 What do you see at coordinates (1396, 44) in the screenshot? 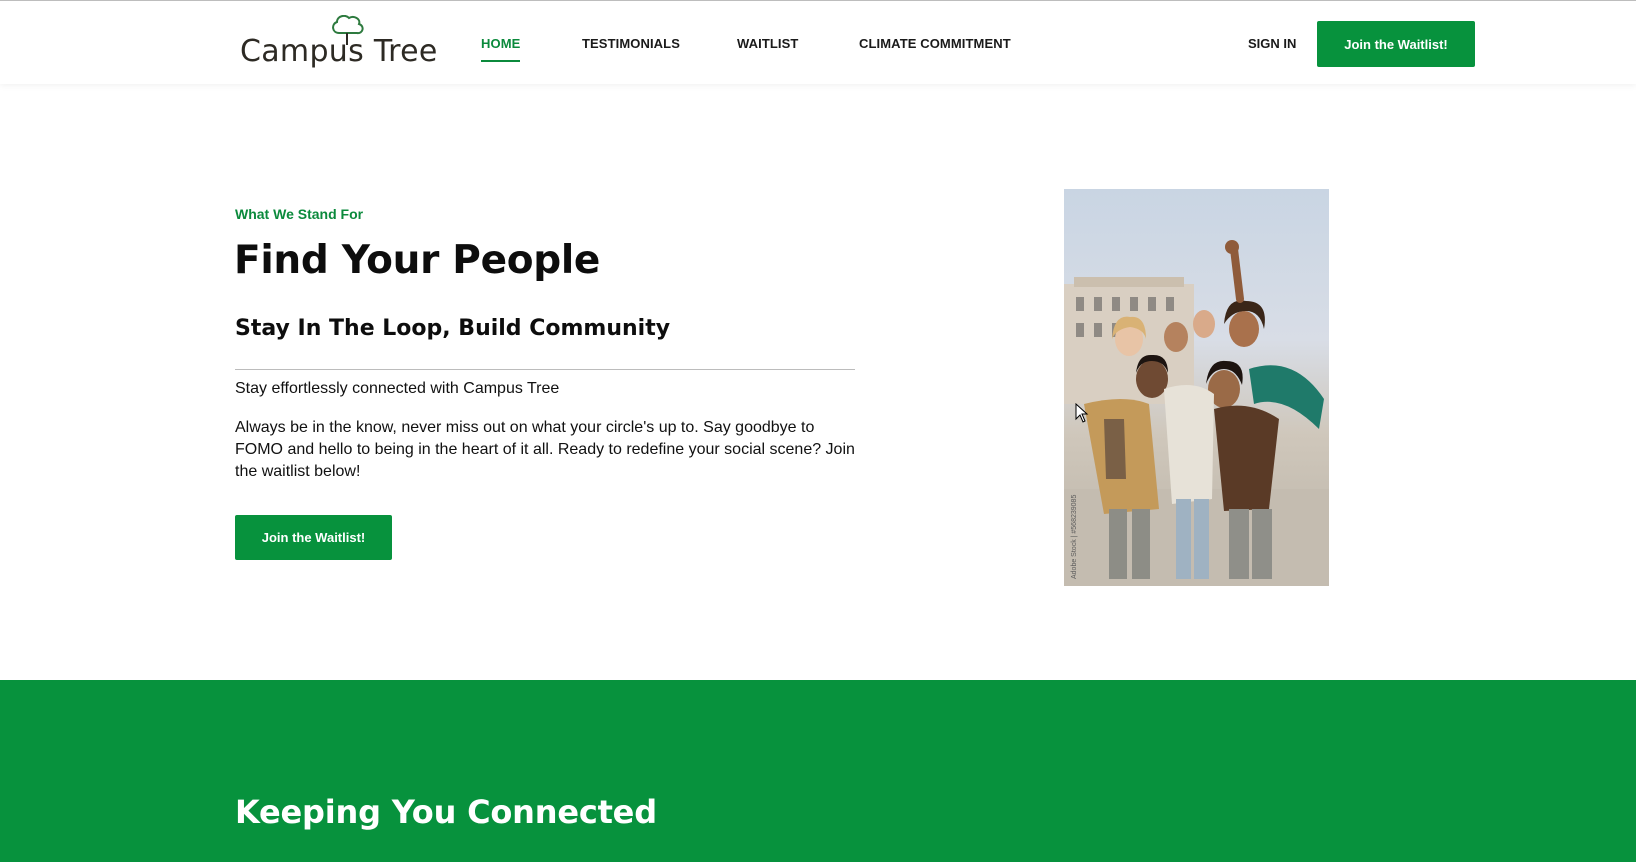
I see `header-join-waitlist-button: Join the Waitlist!` at bounding box center [1396, 44].